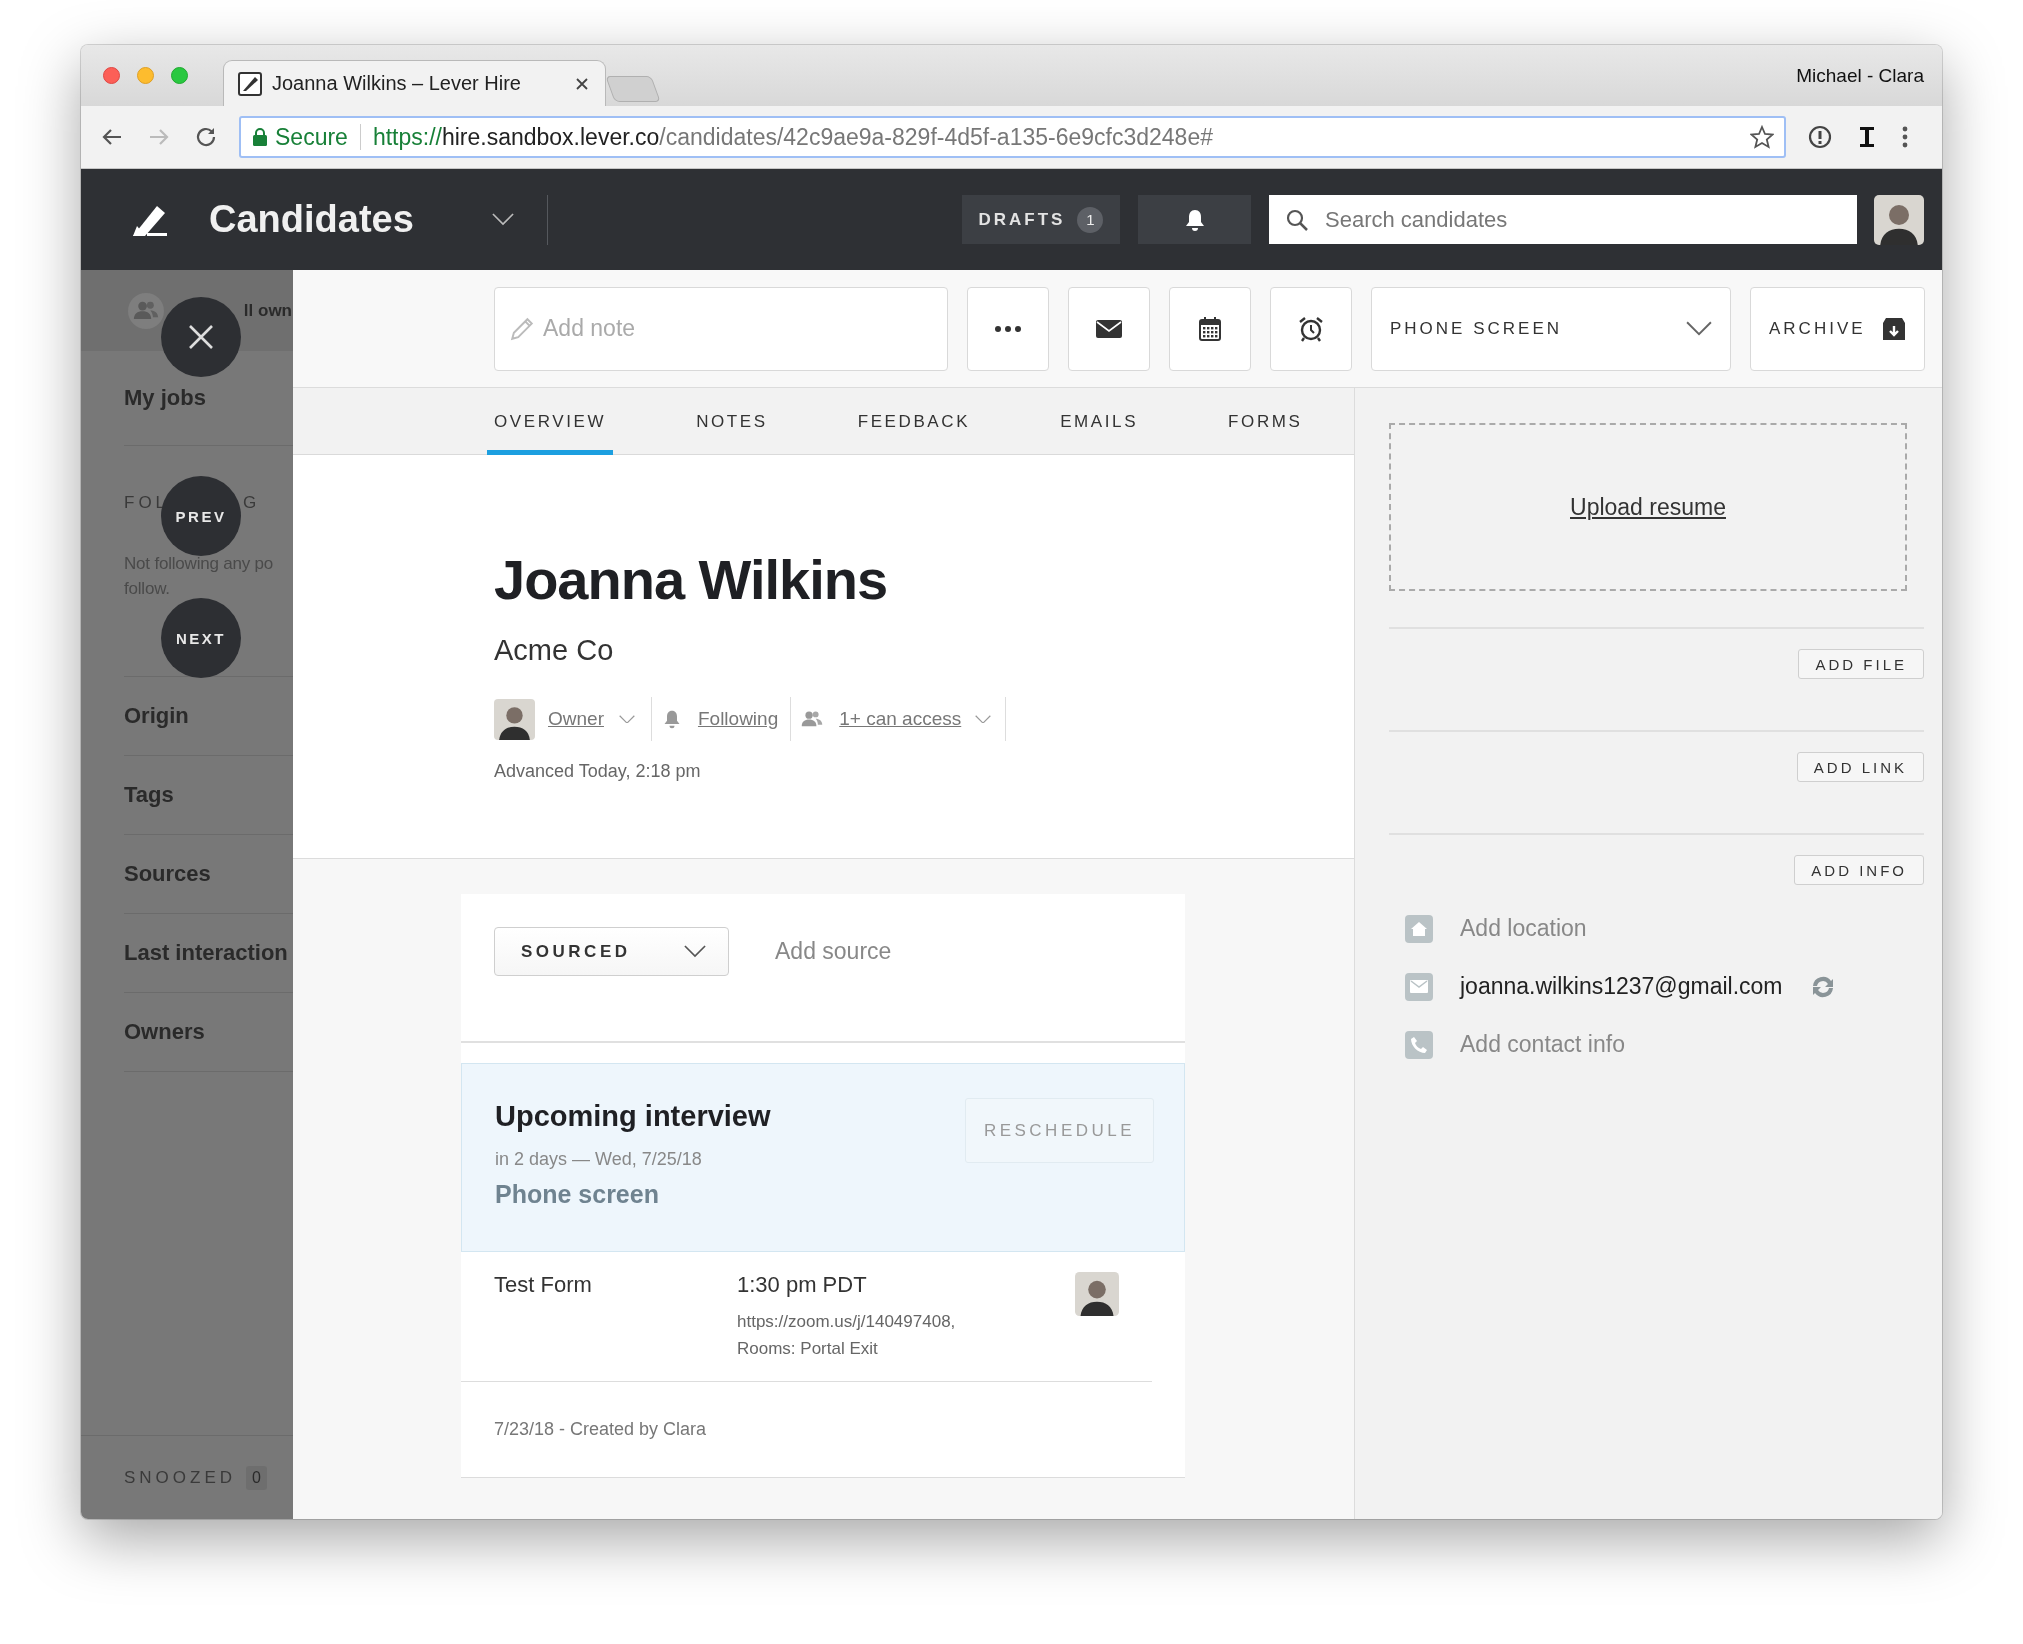  Describe the element at coordinates (252, 503) in the screenshot. I see `section-heading: G` at that location.